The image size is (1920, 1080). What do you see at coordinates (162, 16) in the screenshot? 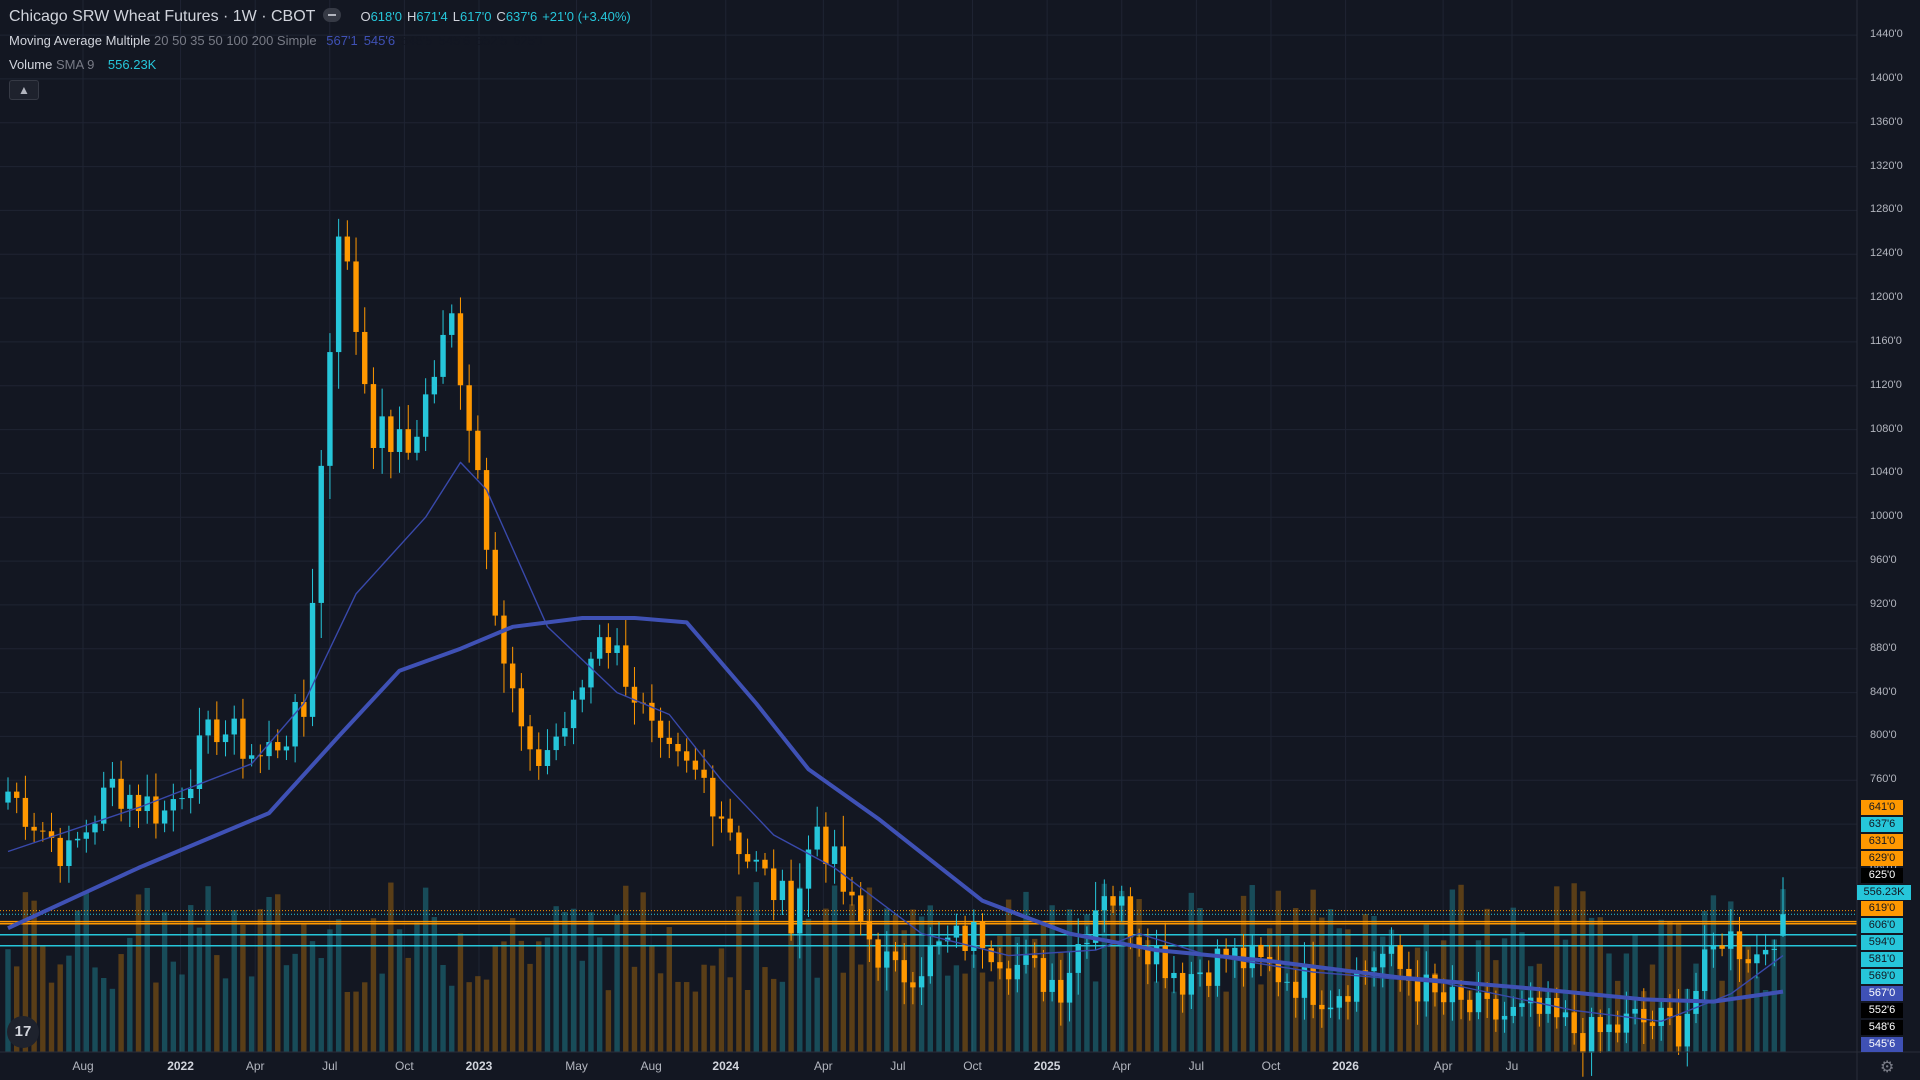
I see `symbol-title: Chicago SRW Wheat Futures · 1W · CBOT` at bounding box center [162, 16].